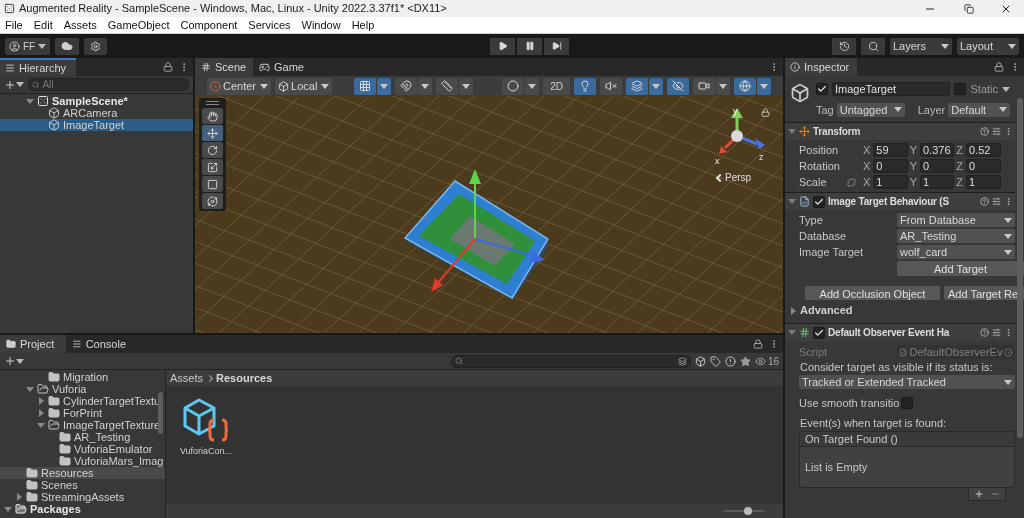  I want to click on plus-icon, so click(979, 494).